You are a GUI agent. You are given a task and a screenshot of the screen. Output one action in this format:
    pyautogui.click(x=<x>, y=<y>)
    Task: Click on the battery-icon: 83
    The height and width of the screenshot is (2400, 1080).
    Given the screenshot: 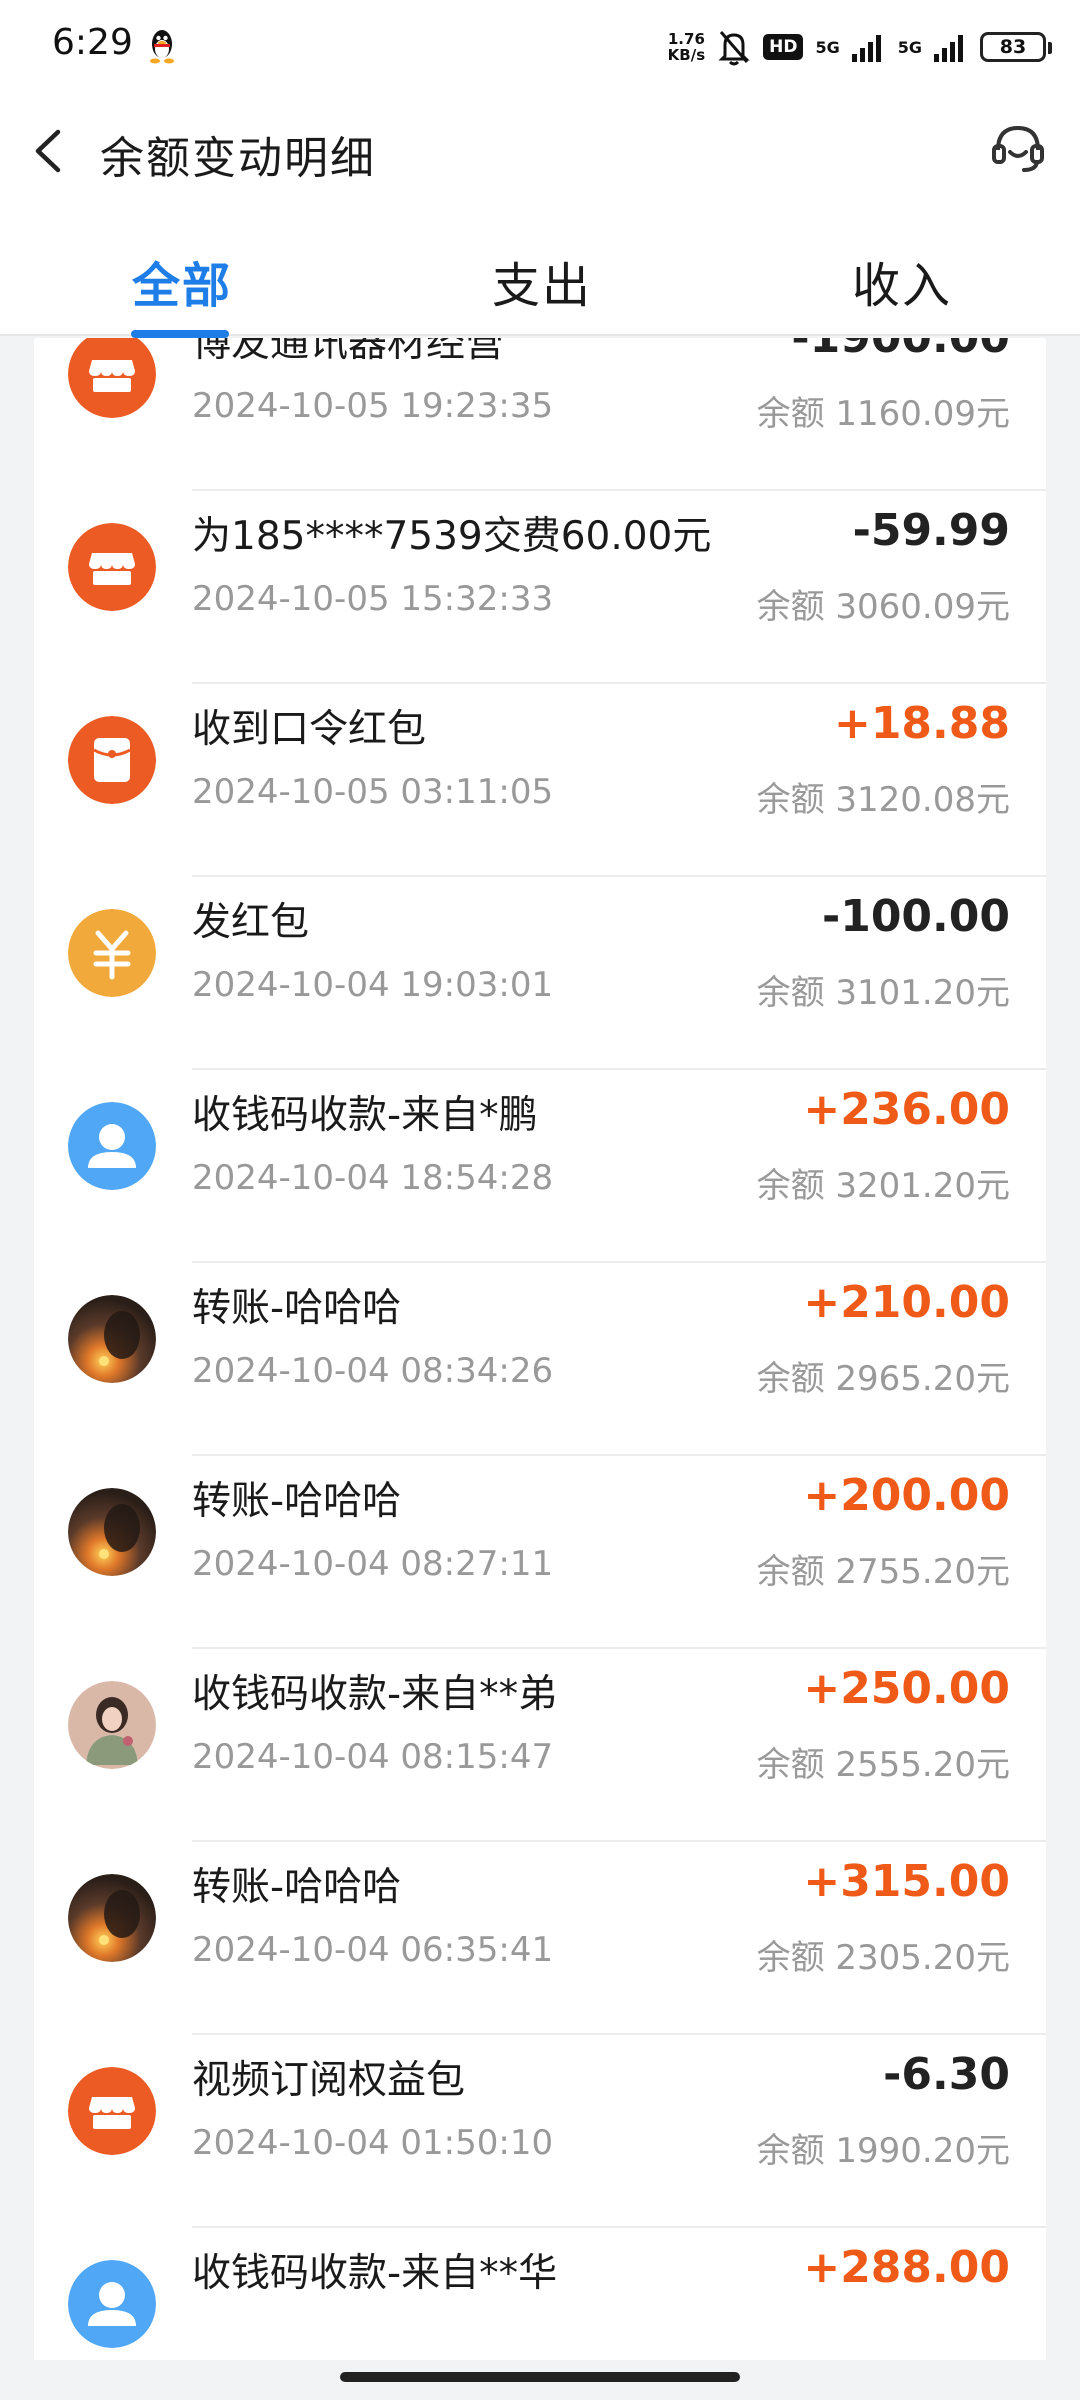 What is the action you would take?
    pyautogui.click(x=1016, y=47)
    